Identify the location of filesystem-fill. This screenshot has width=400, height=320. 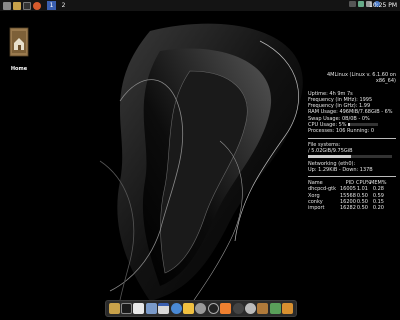
(329, 157).